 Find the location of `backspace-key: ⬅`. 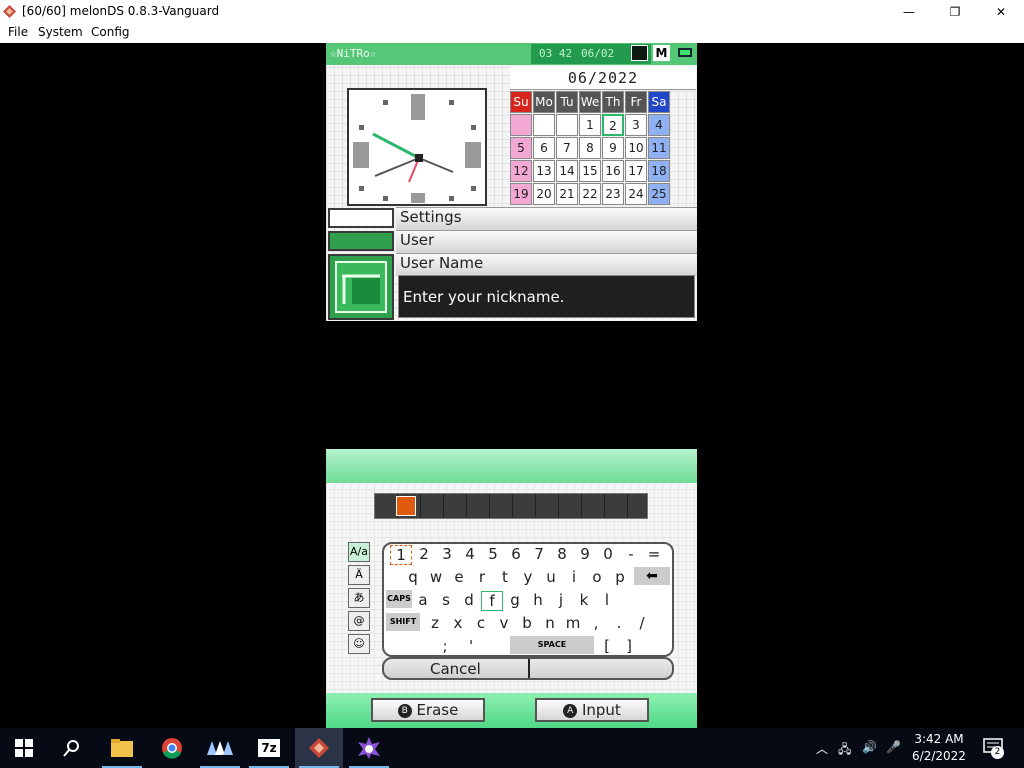

backspace-key: ⬅ is located at coordinates (652, 576).